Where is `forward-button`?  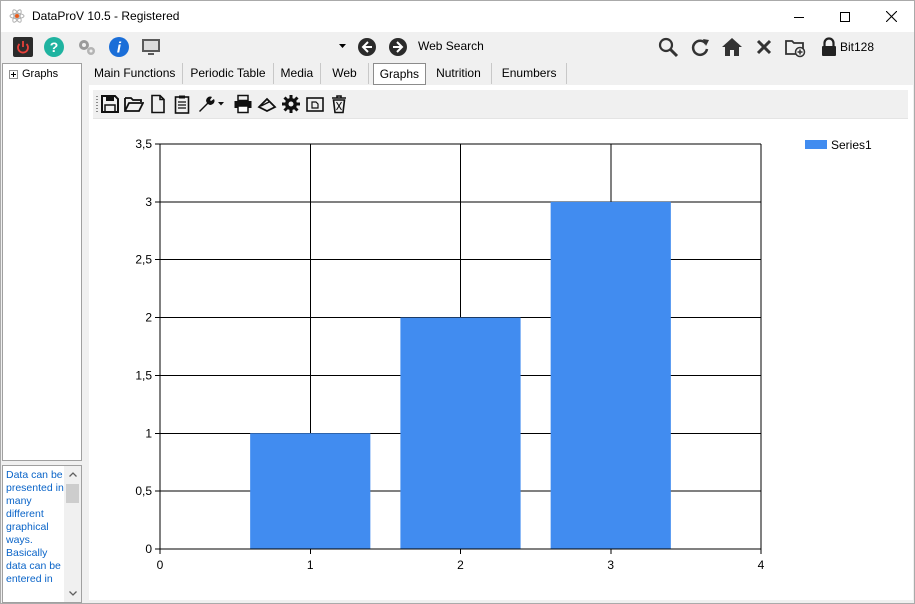
forward-button is located at coordinates (398, 47).